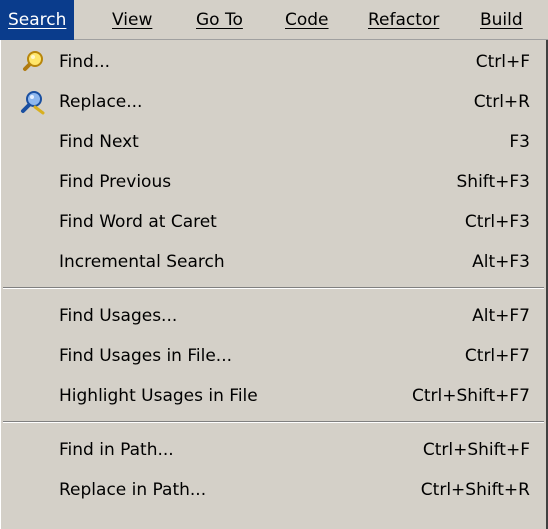 This screenshot has width=548, height=529. What do you see at coordinates (219, 20) in the screenshot?
I see `menu-goto: Go To` at bounding box center [219, 20].